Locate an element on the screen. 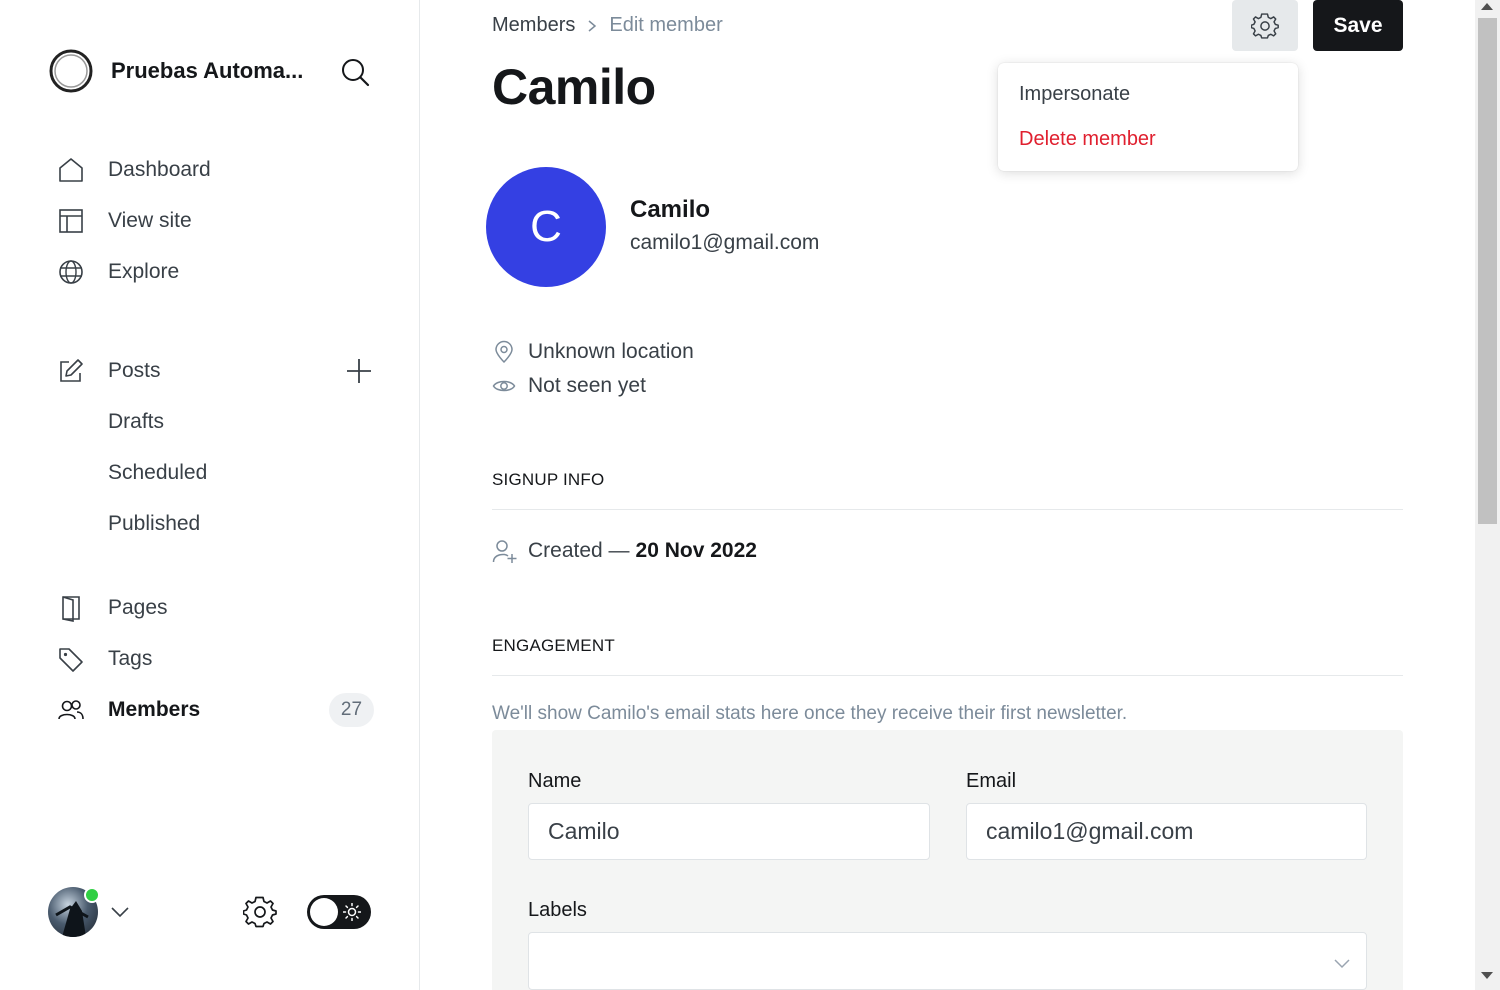 The image size is (1500, 990). member-email: camilo1@gmail.com is located at coordinates (725, 242).